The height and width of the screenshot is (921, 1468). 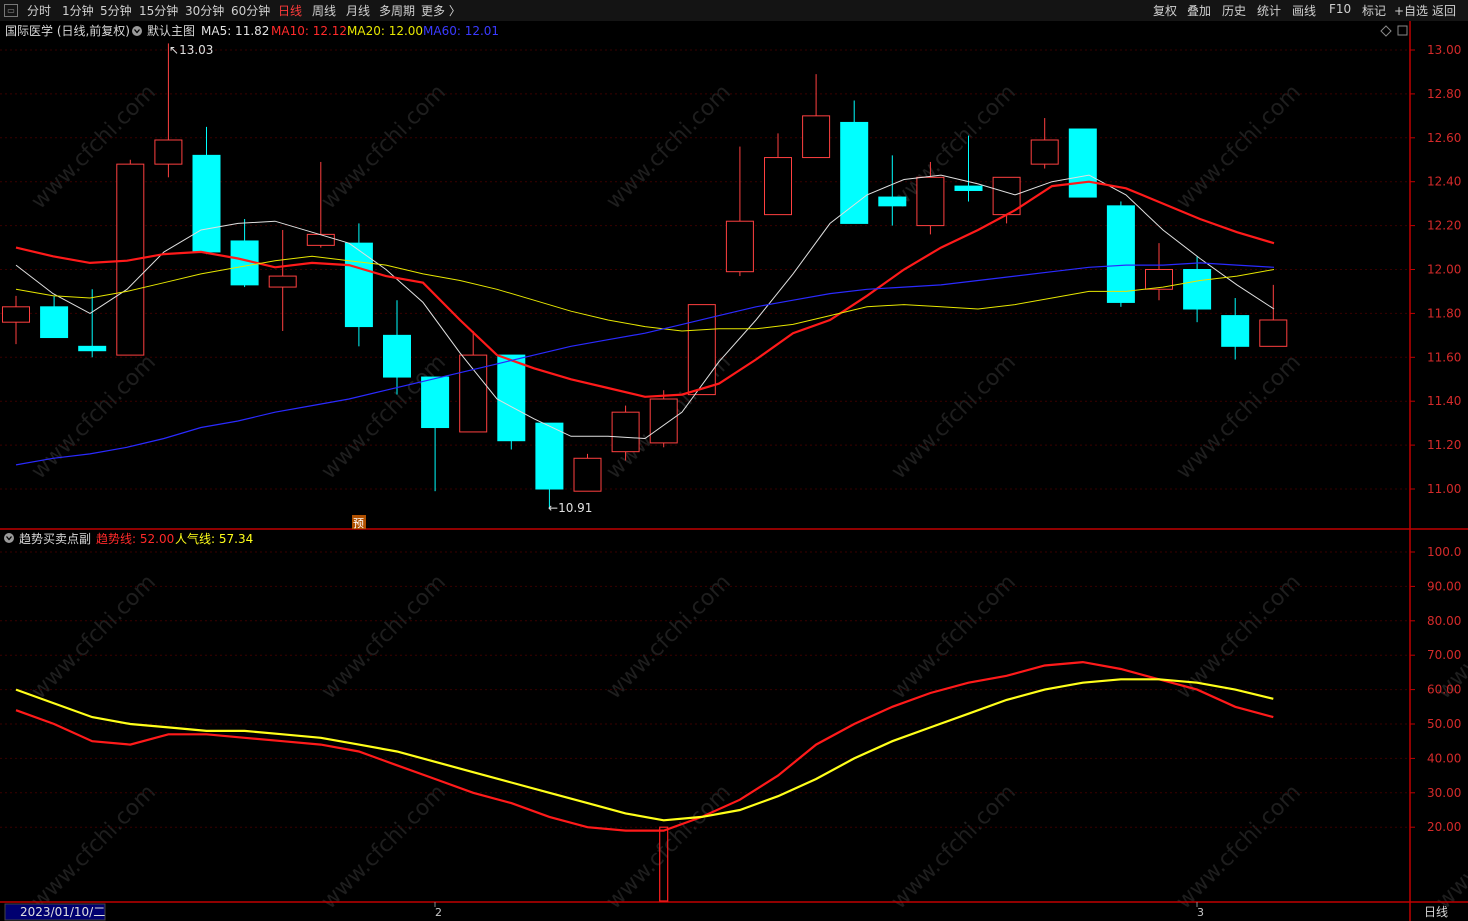 I want to click on low-price-label: ←10.91, so click(x=570, y=508).